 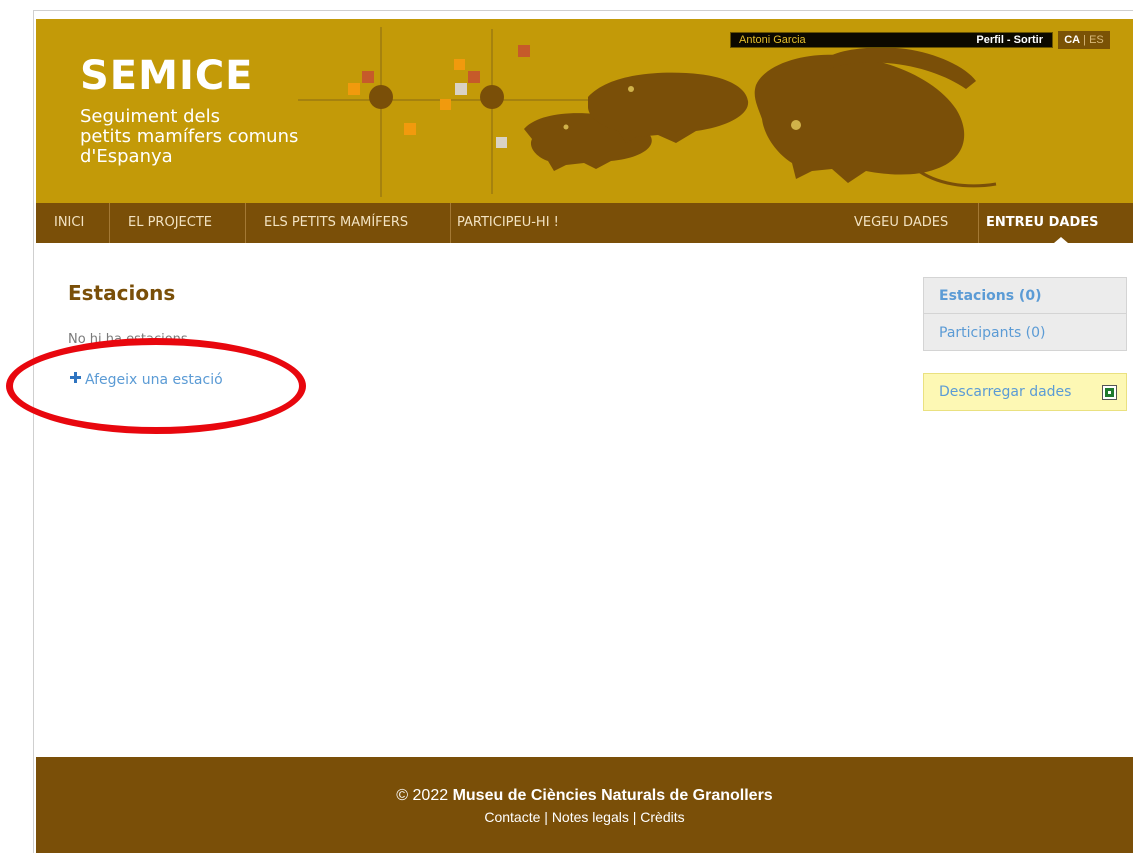 What do you see at coordinates (1109, 392) in the screenshot?
I see `spreadsheet-icon` at bounding box center [1109, 392].